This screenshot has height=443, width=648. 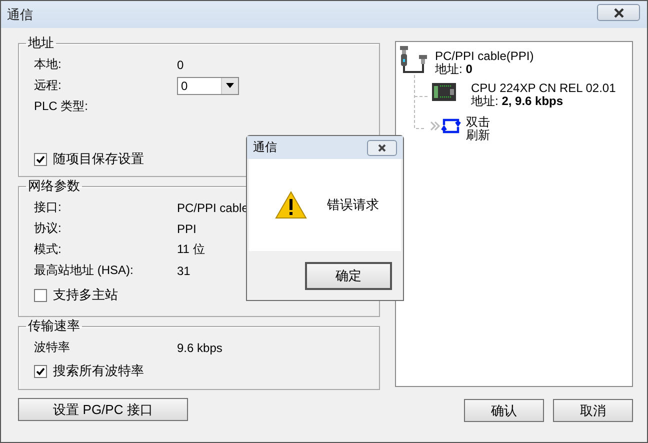 I want to click on setup-interface-button: 设置 PG/PC 接口, so click(x=103, y=409).